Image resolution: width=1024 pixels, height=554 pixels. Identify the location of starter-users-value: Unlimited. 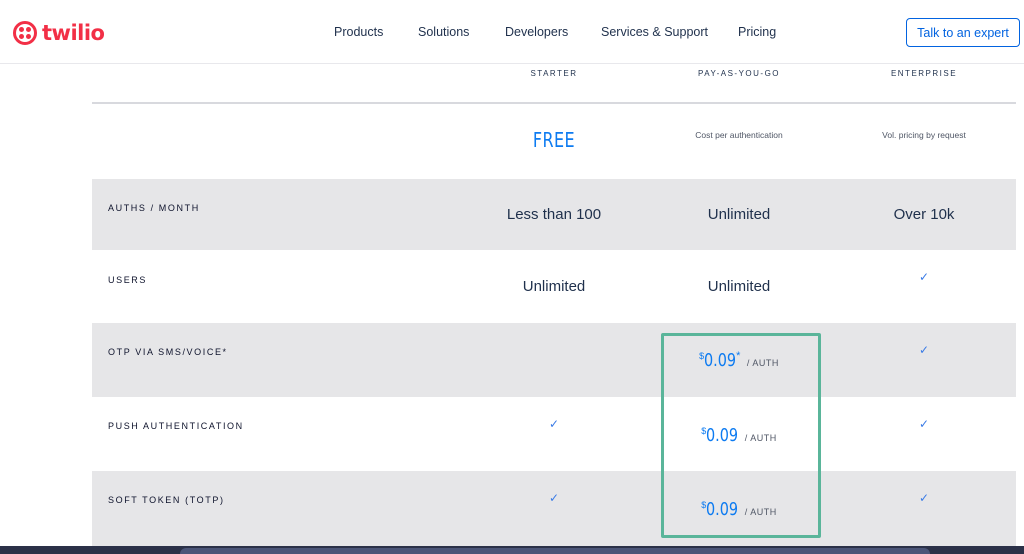
(554, 286).